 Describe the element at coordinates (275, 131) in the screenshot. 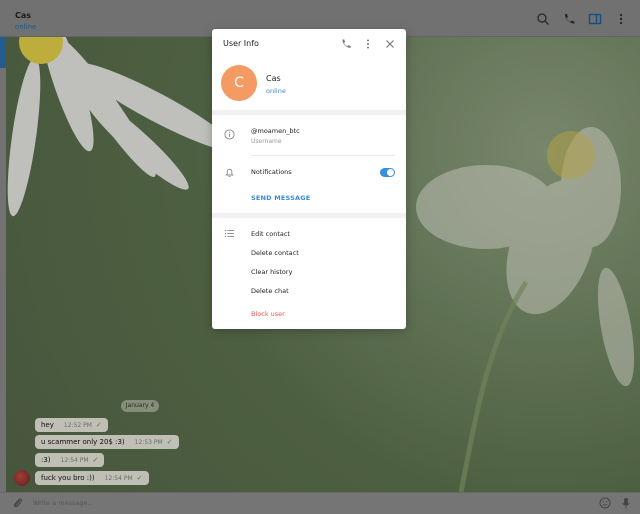

I see `username-value: @moamen_btc` at that location.